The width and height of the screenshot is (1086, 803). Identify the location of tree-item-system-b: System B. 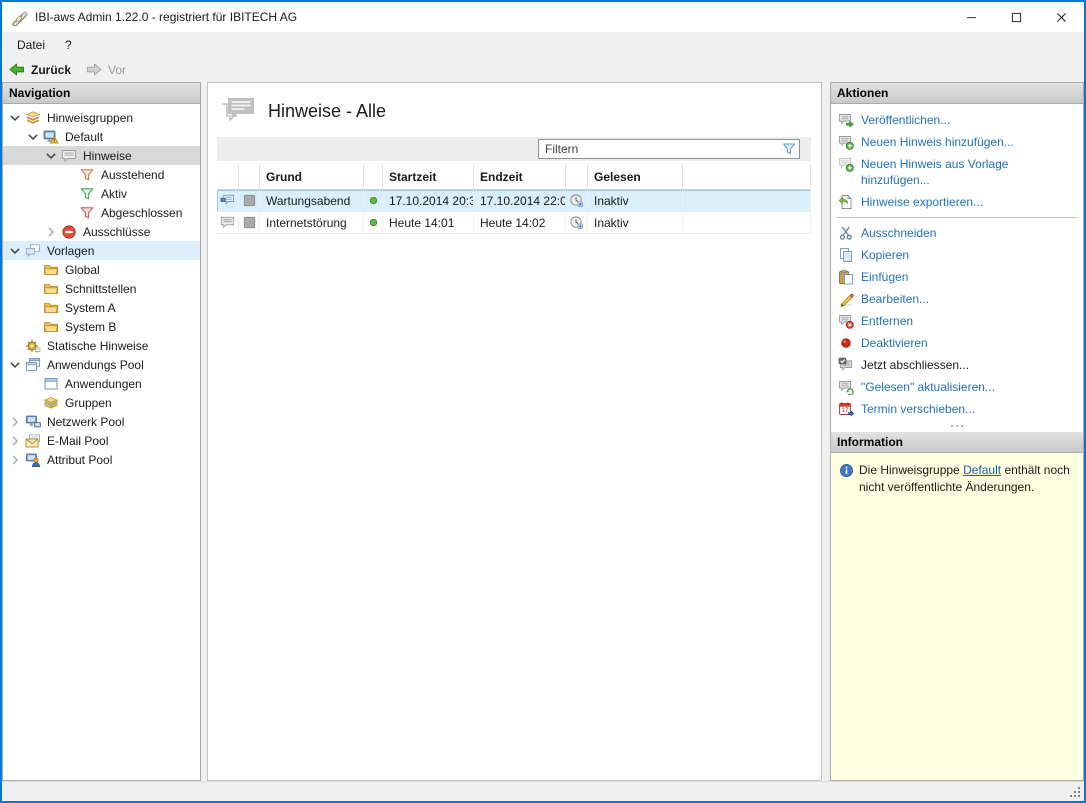
(101, 326).